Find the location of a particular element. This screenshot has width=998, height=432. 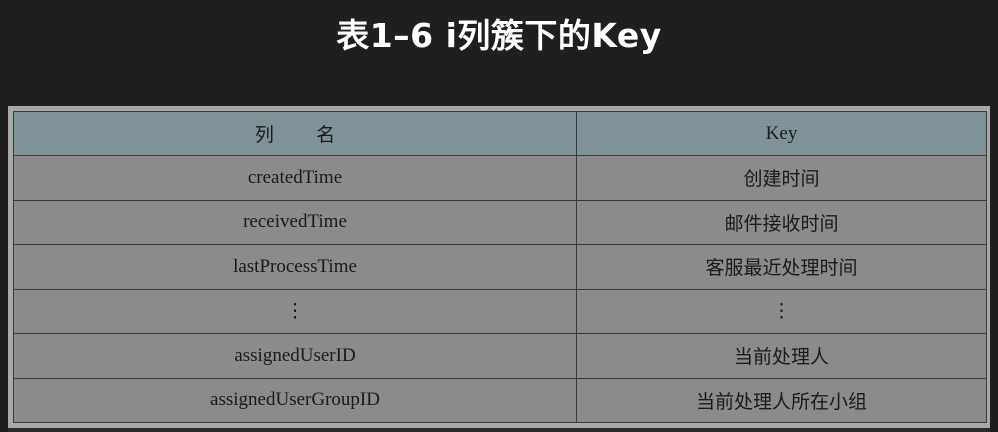

column-header-key: Key is located at coordinates (781, 133).